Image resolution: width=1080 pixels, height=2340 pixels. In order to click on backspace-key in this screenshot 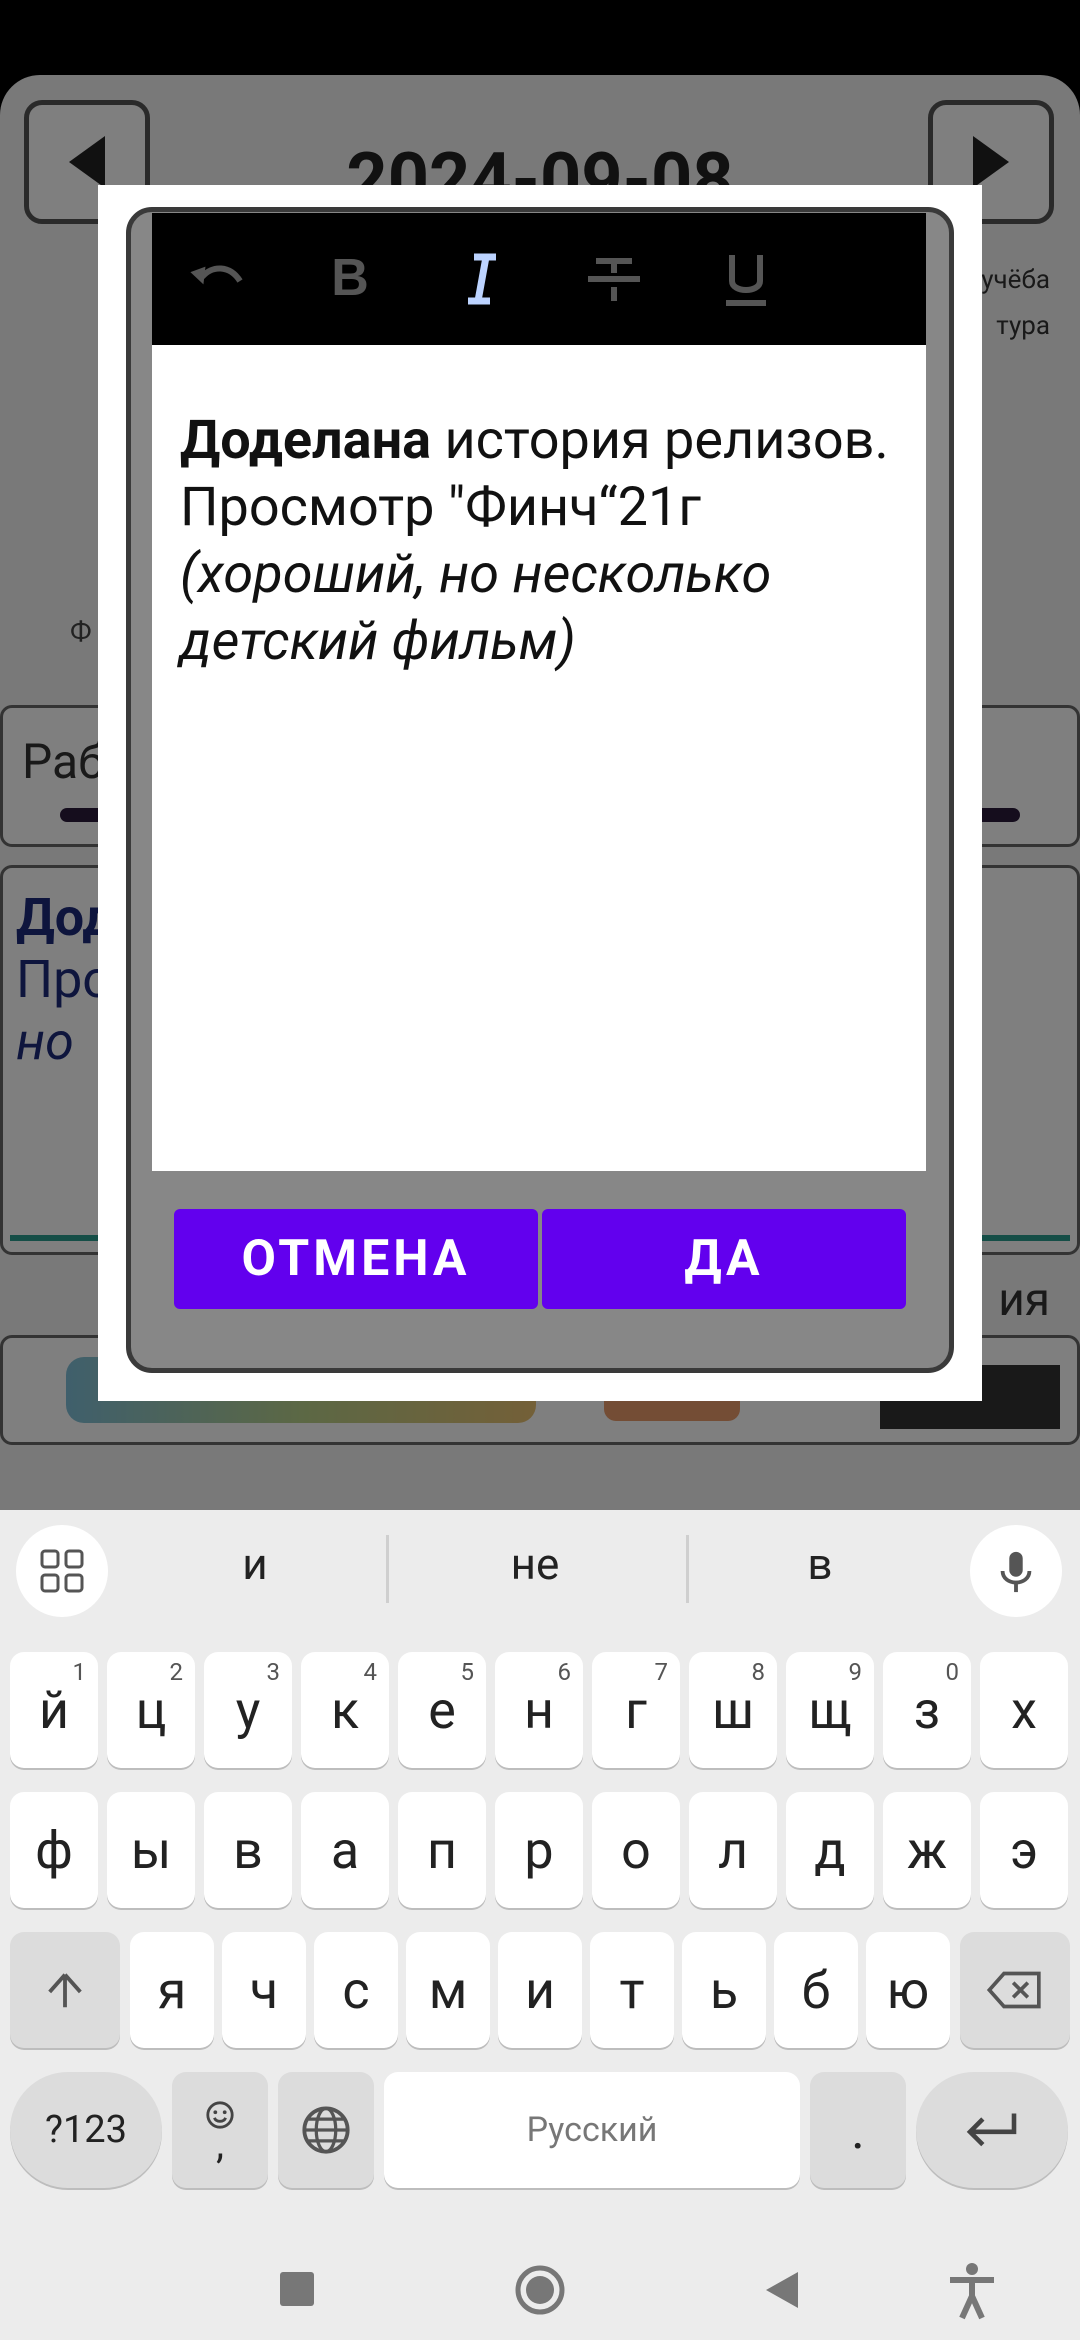, I will do `click(1015, 1990)`.